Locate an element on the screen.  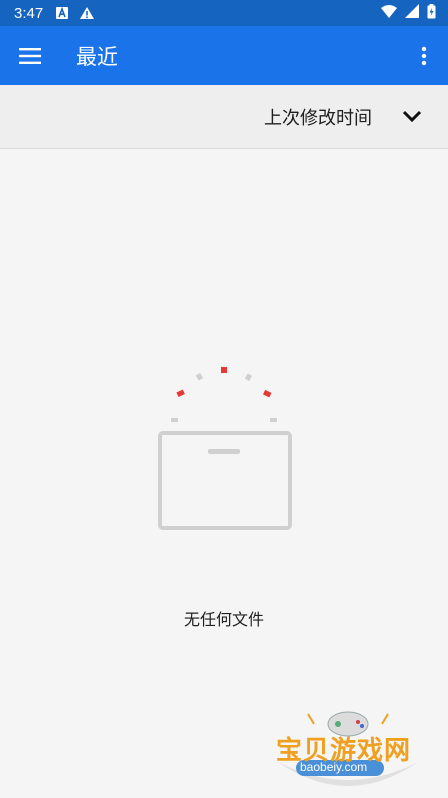
sort-label: 上次修改时间 is located at coordinates (318, 117).